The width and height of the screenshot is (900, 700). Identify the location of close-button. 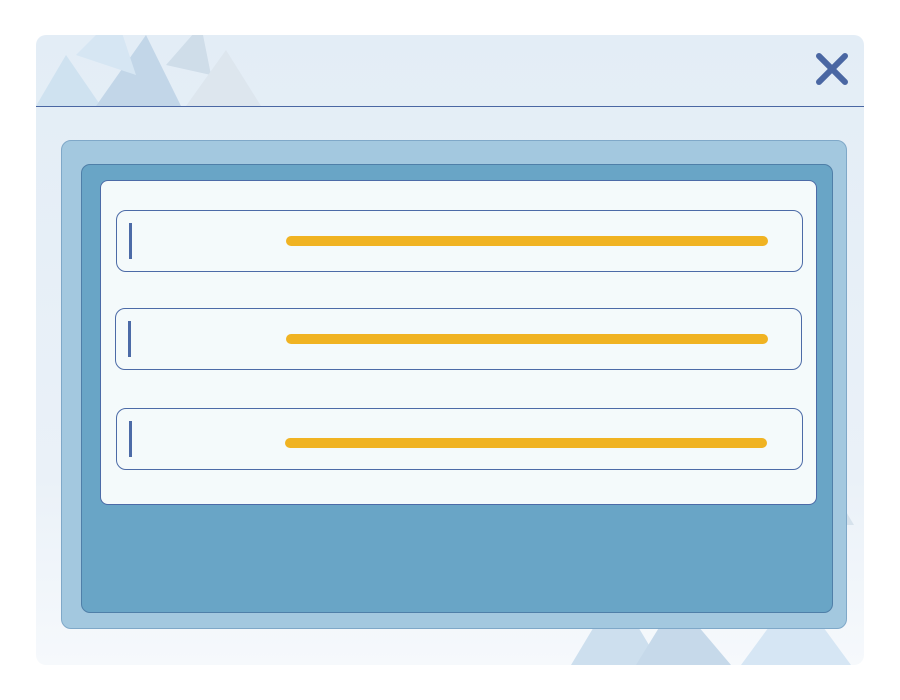
(832, 69).